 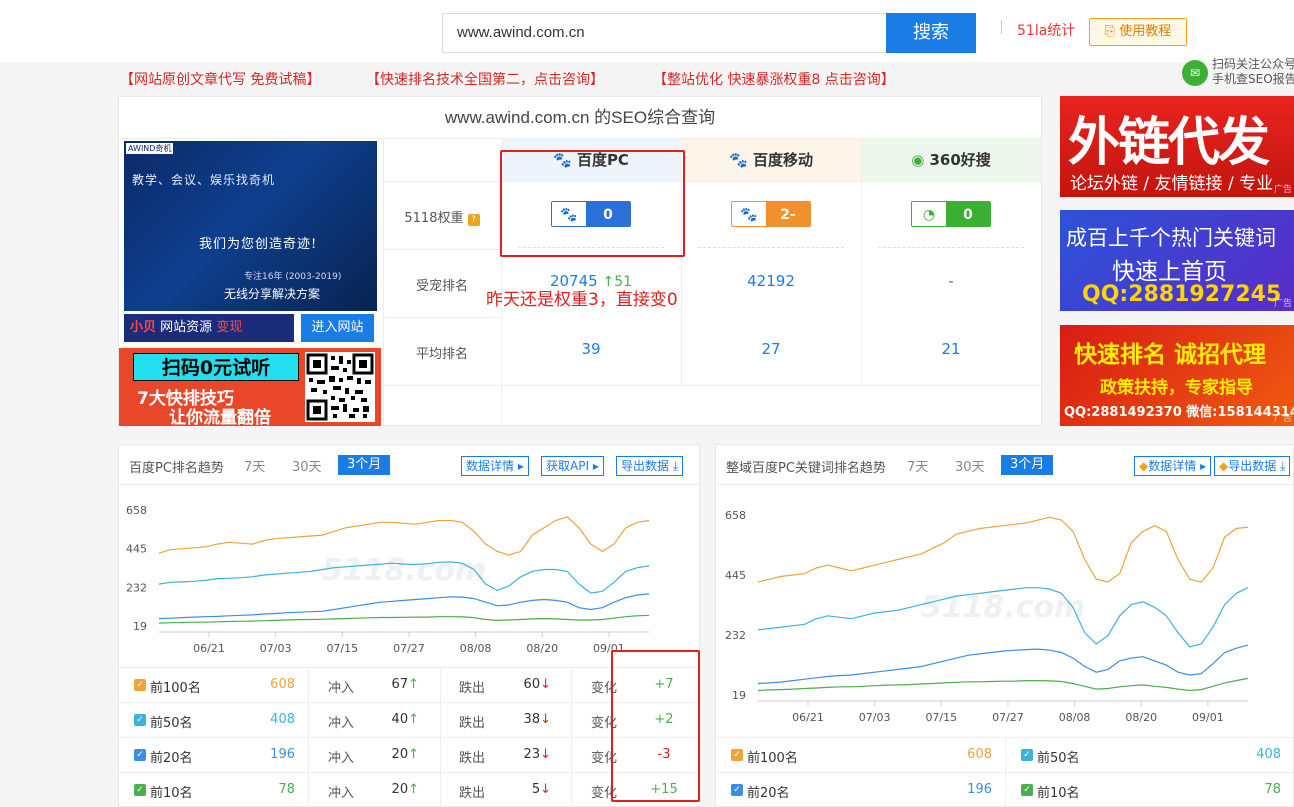 I want to click on weight-360-badge: ◔ 0, so click(x=951, y=214).